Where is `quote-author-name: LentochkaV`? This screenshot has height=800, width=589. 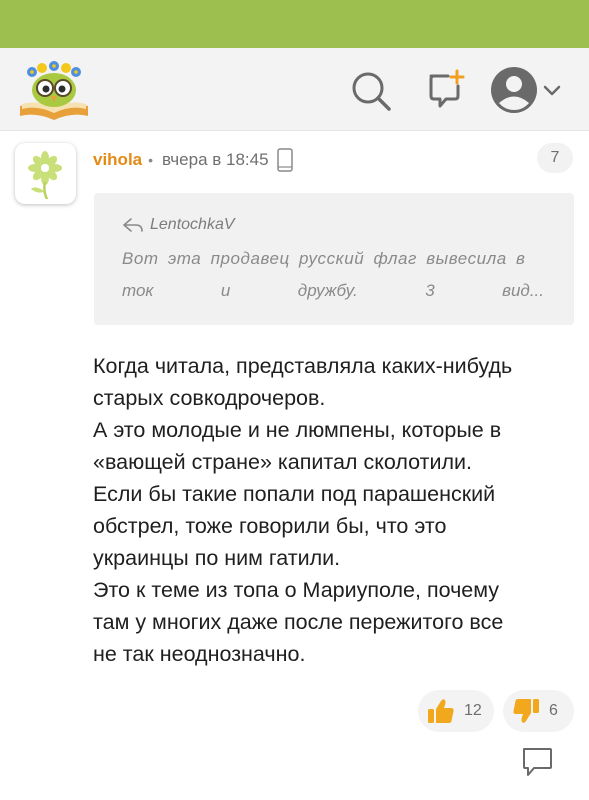
quote-author-name: LentochkaV is located at coordinates (192, 224).